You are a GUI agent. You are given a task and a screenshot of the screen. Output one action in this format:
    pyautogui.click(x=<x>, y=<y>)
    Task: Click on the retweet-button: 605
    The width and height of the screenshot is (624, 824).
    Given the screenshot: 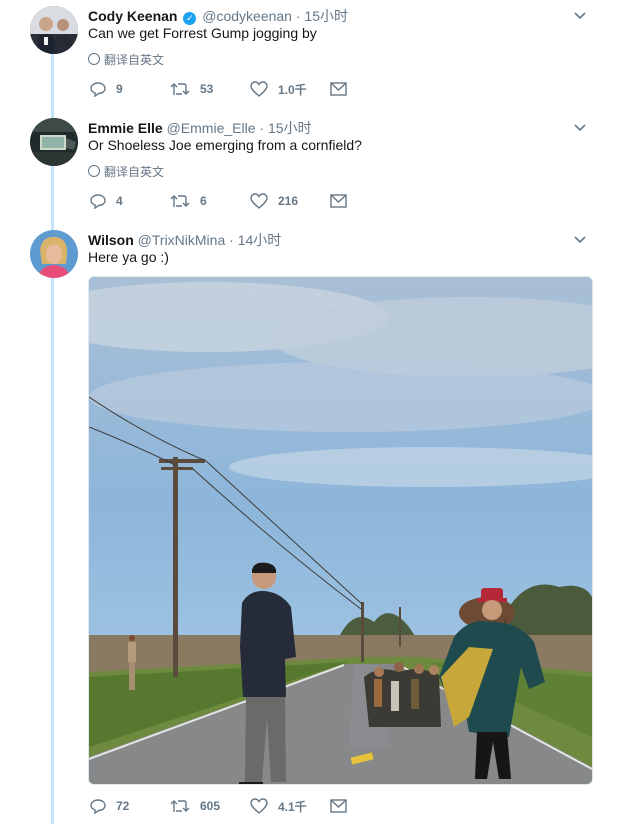 What is the action you would take?
    pyautogui.click(x=195, y=806)
    